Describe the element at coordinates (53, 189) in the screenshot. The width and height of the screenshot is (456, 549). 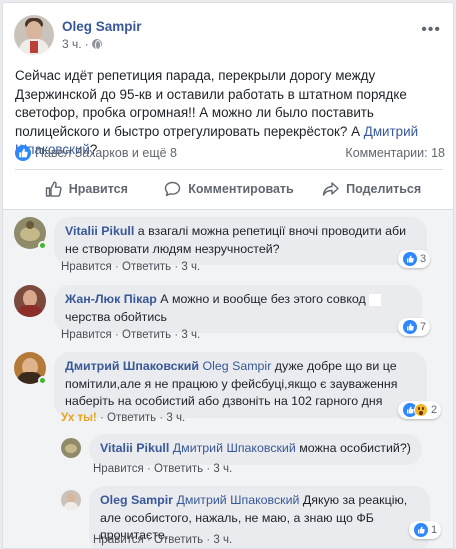
I see `thumbs-up-icon` at that location.